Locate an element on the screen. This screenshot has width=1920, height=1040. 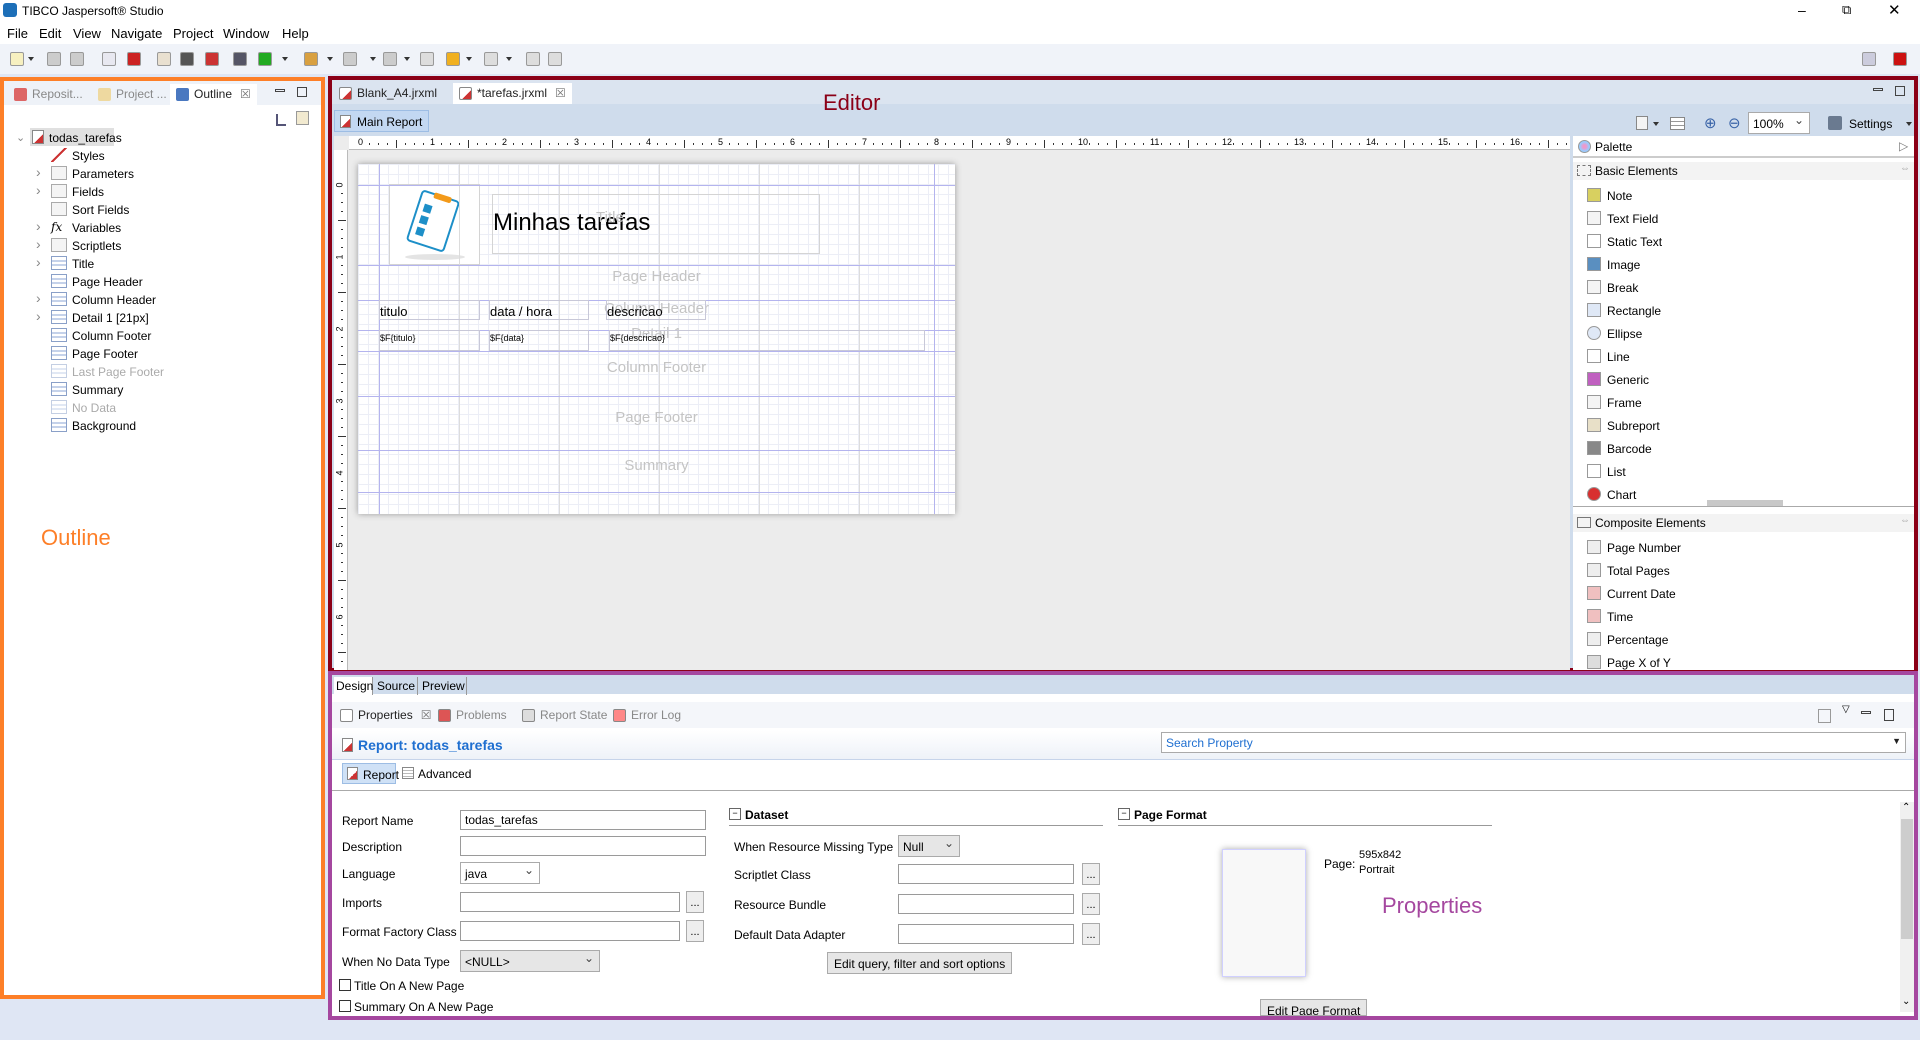
zoom-in-icon: ⊕ is located at coordinates (1710, 123).